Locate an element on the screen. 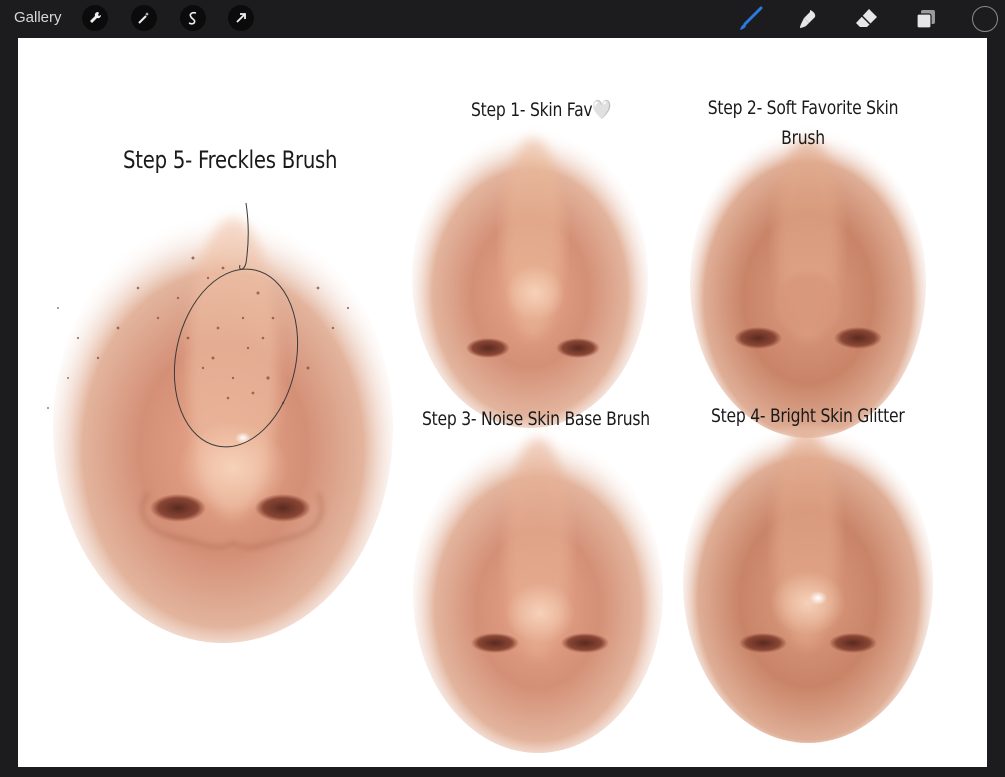  color-picker-swatch is located at coordinates (985, 19).